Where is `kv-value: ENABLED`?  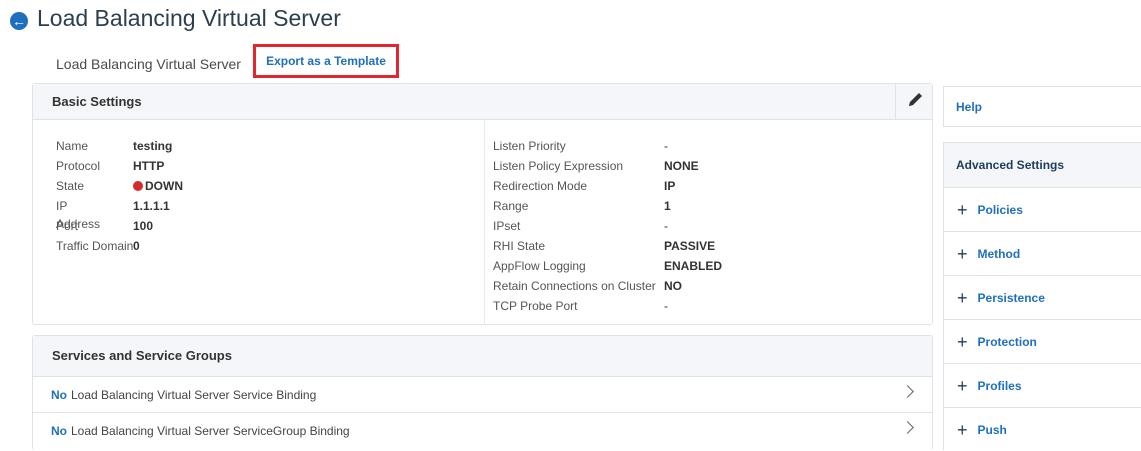
kv-value: ENABLED is located at coordinates (693, 266).